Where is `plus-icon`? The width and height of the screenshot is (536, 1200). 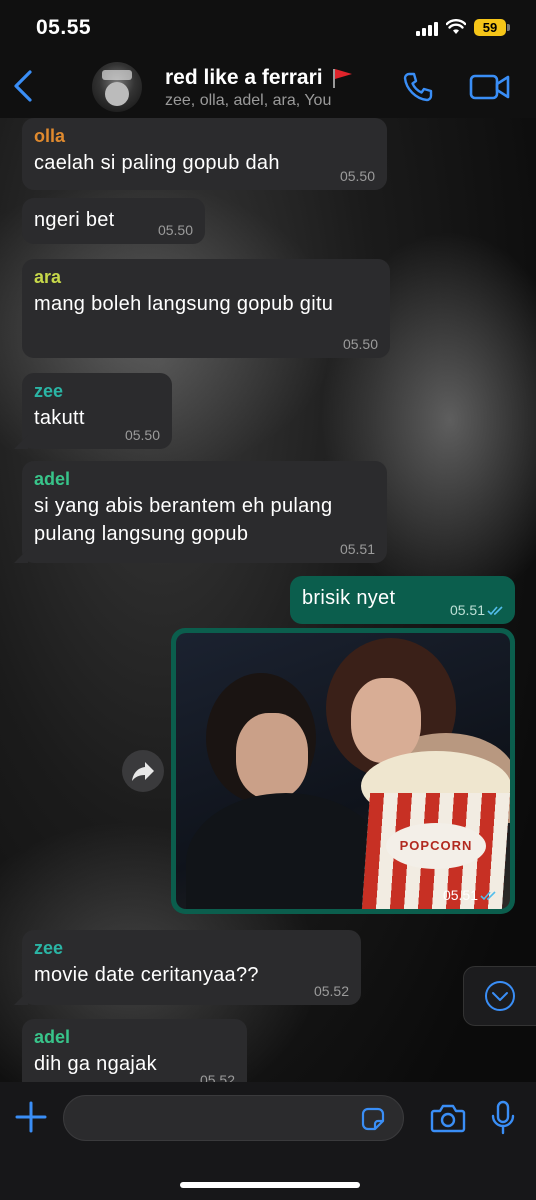 plus-icon is located at coordinates (31, 1117).